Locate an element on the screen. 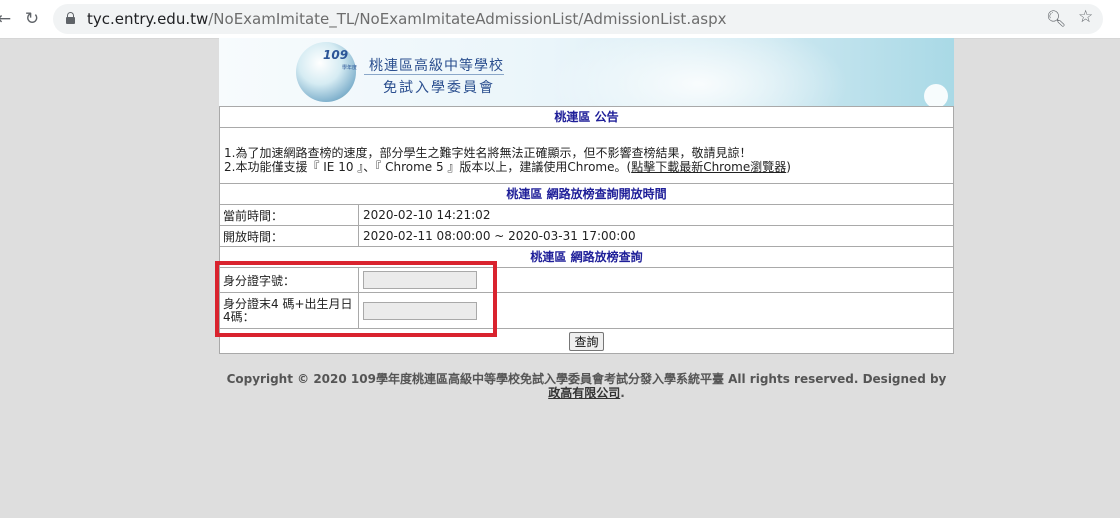 This screenshot has height=518, width=1120. logo-sub: 學年度 is located at coordinates (350, 68).